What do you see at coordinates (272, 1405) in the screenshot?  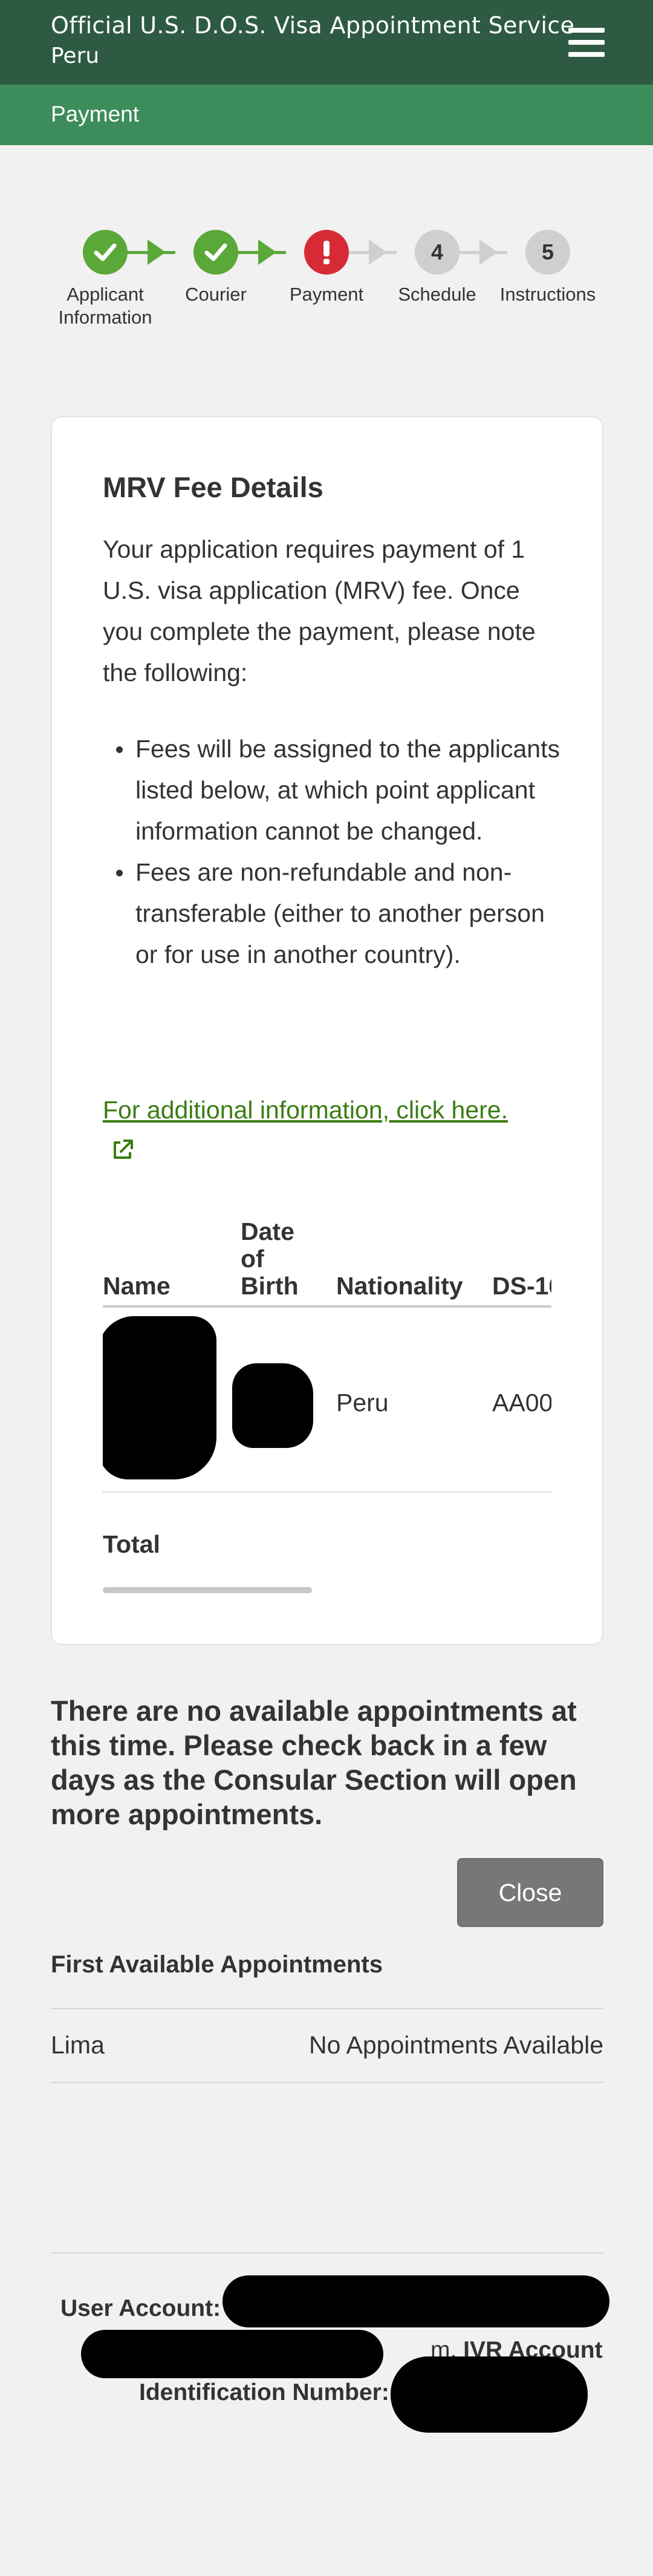 I see `redacted-date-of-birth` at bounding box center [272, 1405].